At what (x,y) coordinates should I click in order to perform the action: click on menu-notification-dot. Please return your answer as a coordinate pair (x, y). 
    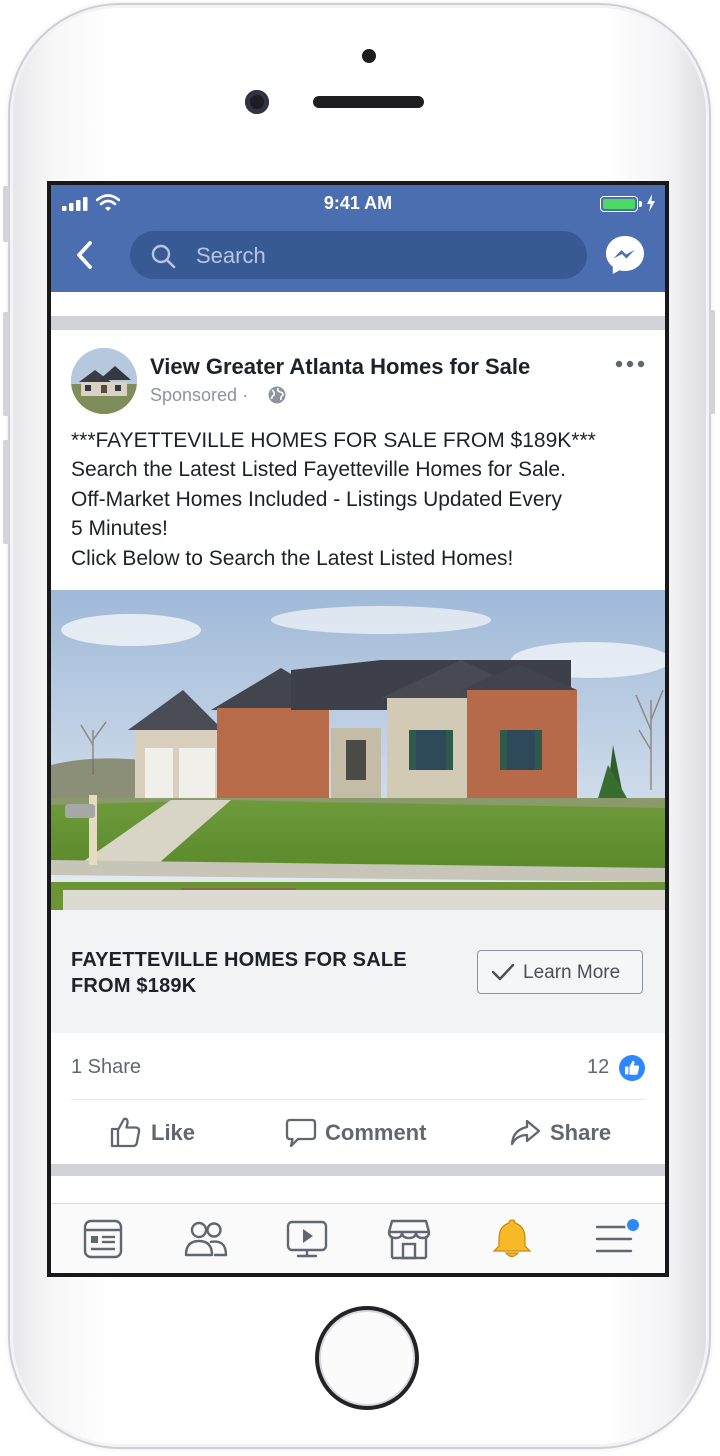
    Looking at the image, I should click on (633, 1225).